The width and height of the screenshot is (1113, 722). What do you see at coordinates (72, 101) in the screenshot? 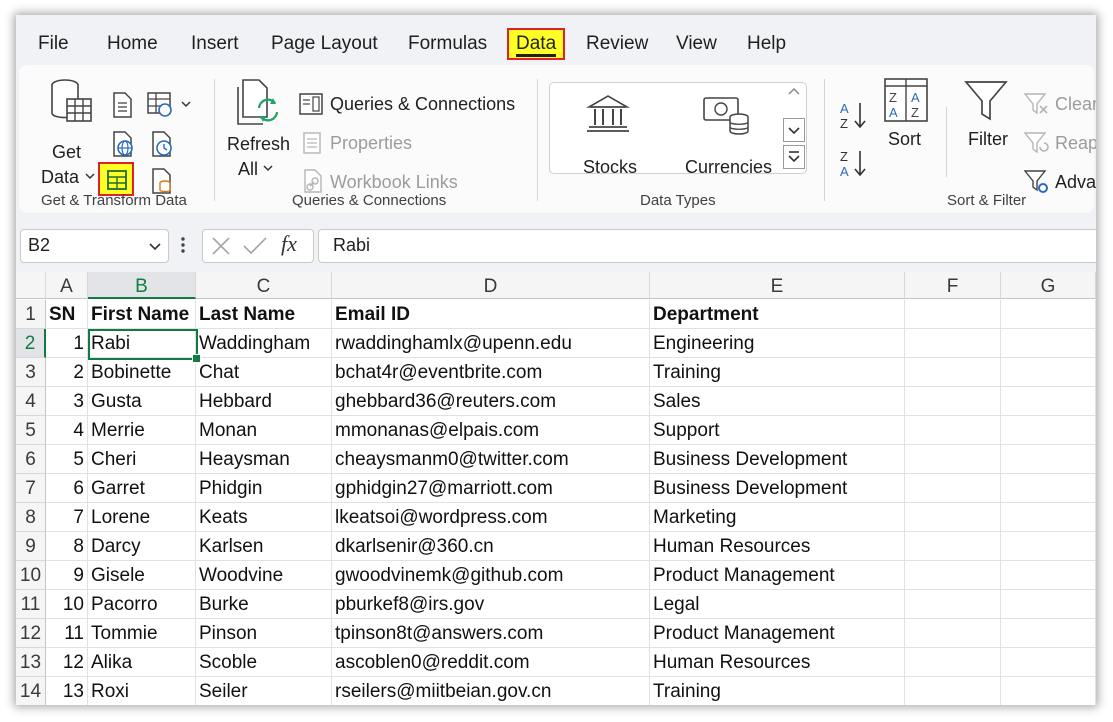
I see `database-table-icon` at bounding box center [72, 101].